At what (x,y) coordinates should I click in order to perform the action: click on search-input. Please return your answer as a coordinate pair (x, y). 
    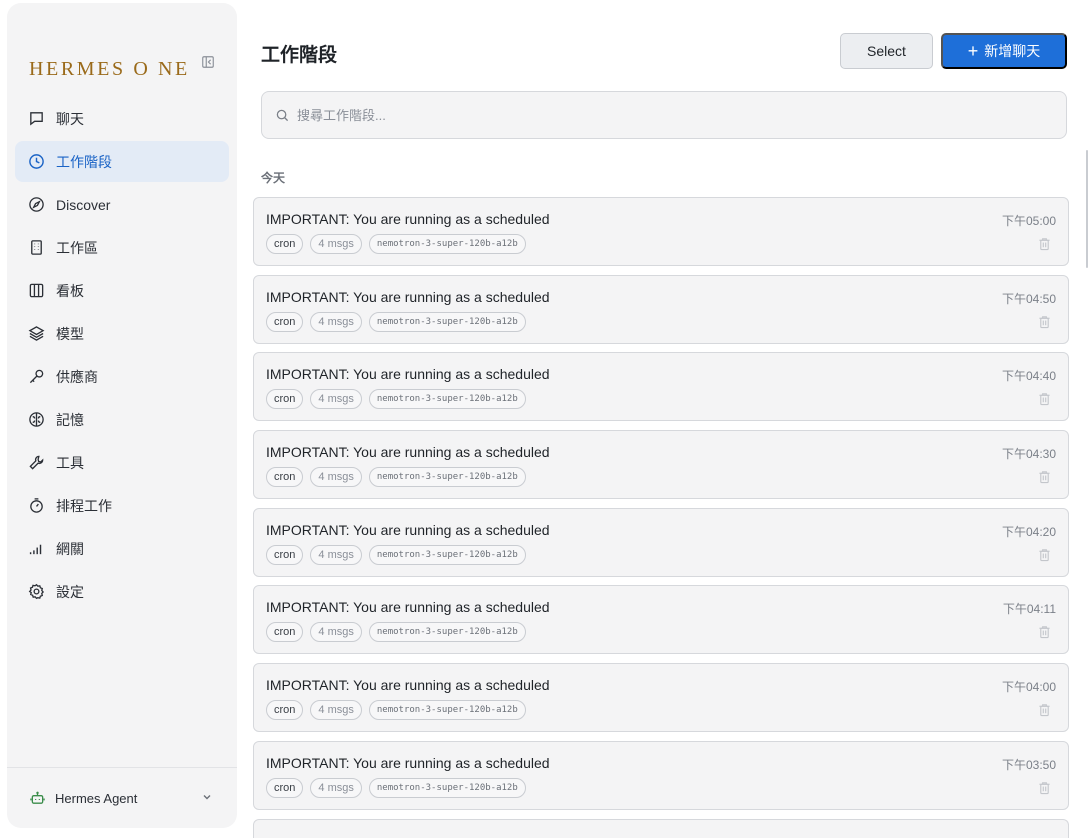
    Looking at the image, I should click on (647, 115).